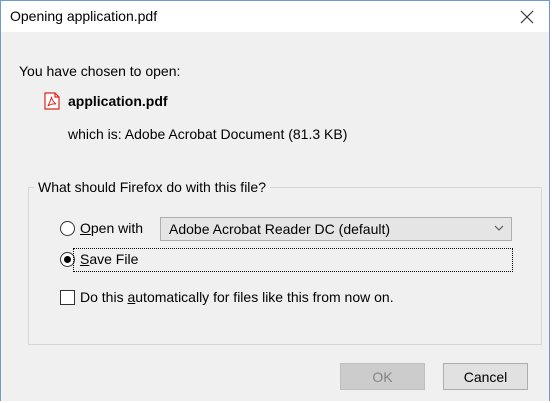  Describe the element at coordinates (84, 16) in the screenshot. I see `dialog-title: Opening application.pdf` at that location.